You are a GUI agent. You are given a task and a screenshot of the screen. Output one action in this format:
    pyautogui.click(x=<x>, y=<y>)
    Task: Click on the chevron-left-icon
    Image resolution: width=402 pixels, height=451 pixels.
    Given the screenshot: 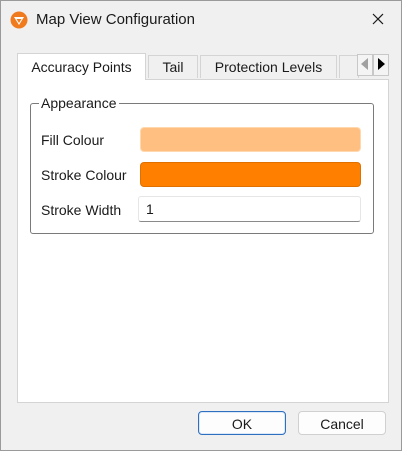 What is the action you would take?
    pyautogui.click(x=365, y=65)
    